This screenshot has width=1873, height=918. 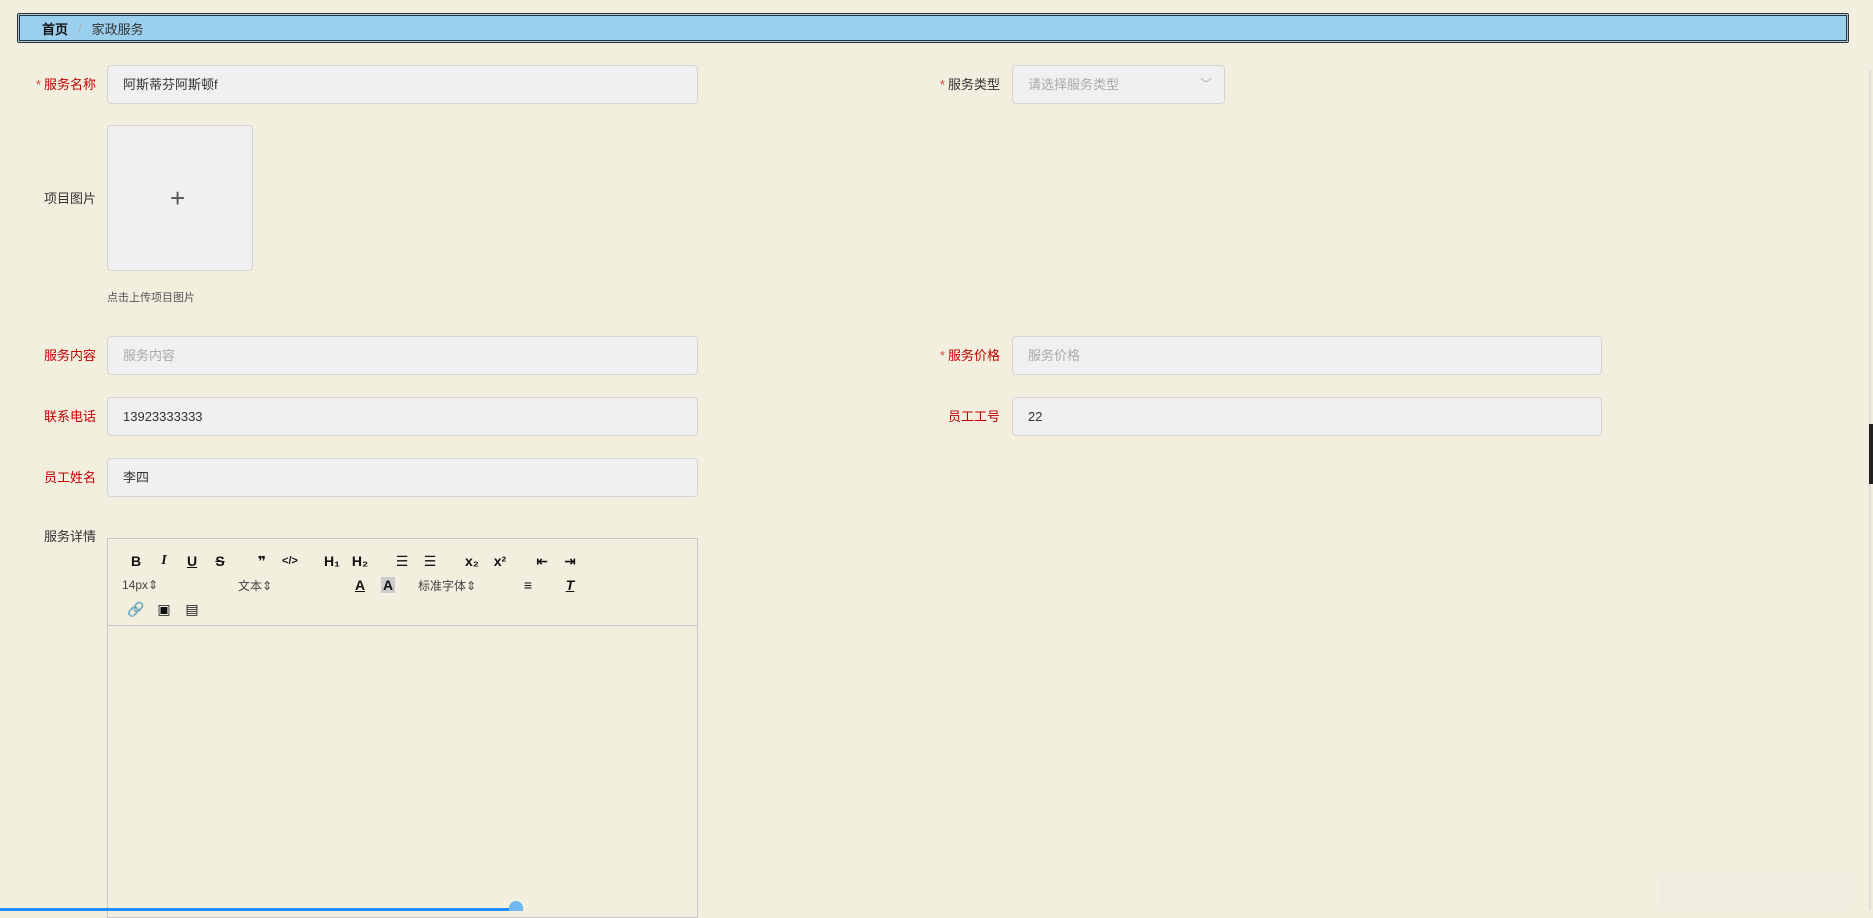 What do you see at coordinates (402, 355) in the screenshot?
I see `service-content-input: 服务内容` at bounding box center [402, 355].